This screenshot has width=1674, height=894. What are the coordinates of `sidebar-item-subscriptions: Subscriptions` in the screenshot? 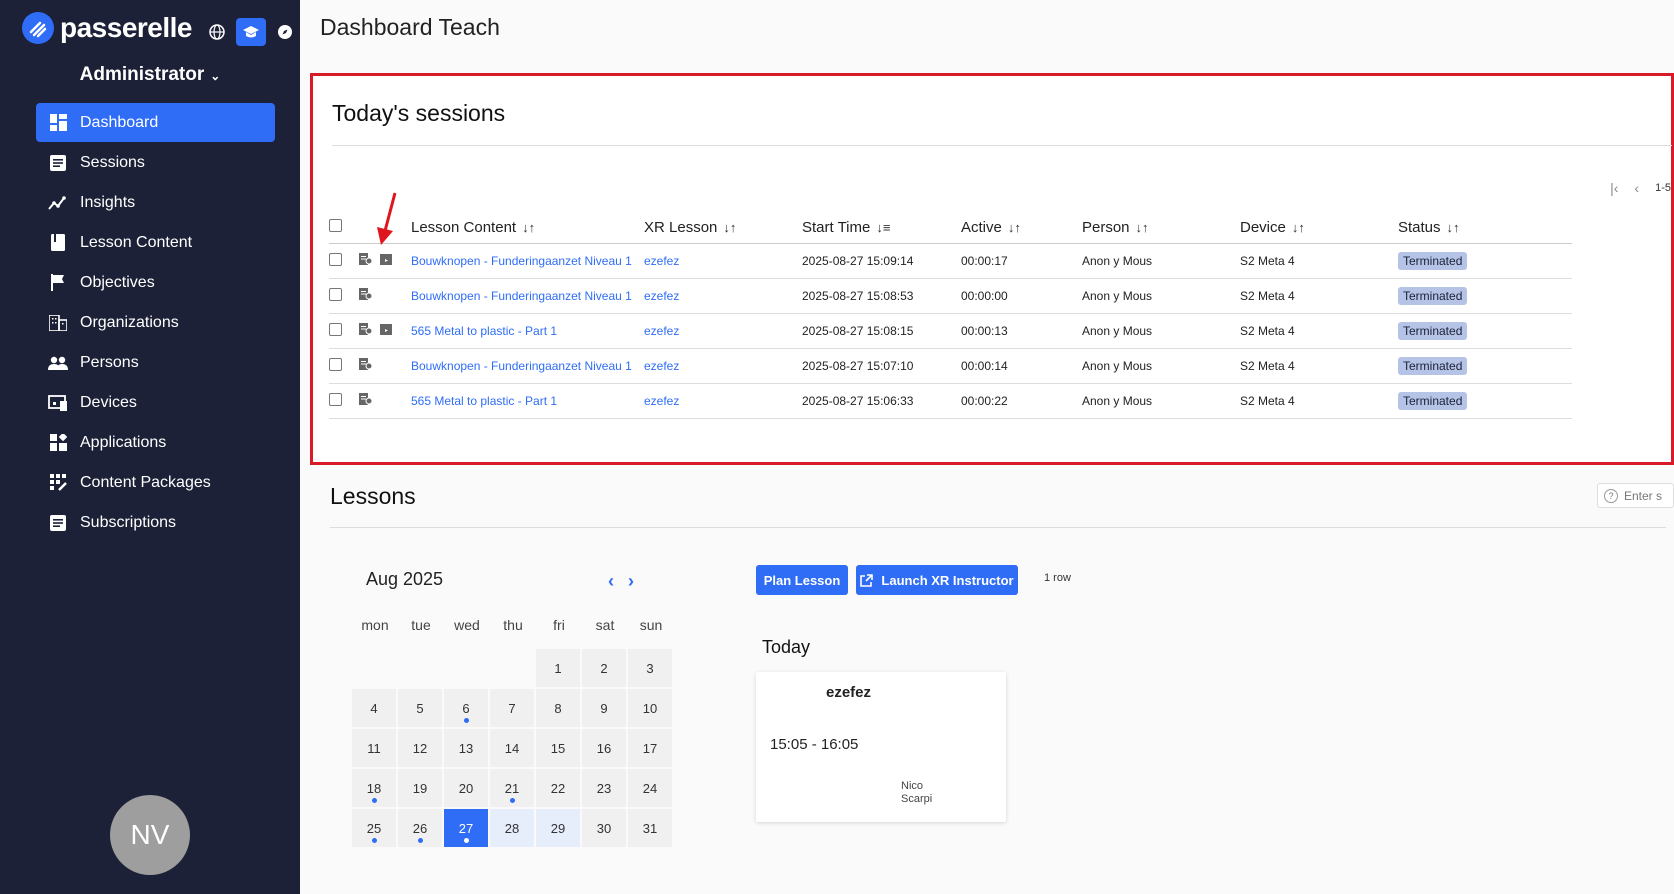 It's located at (155, 522).